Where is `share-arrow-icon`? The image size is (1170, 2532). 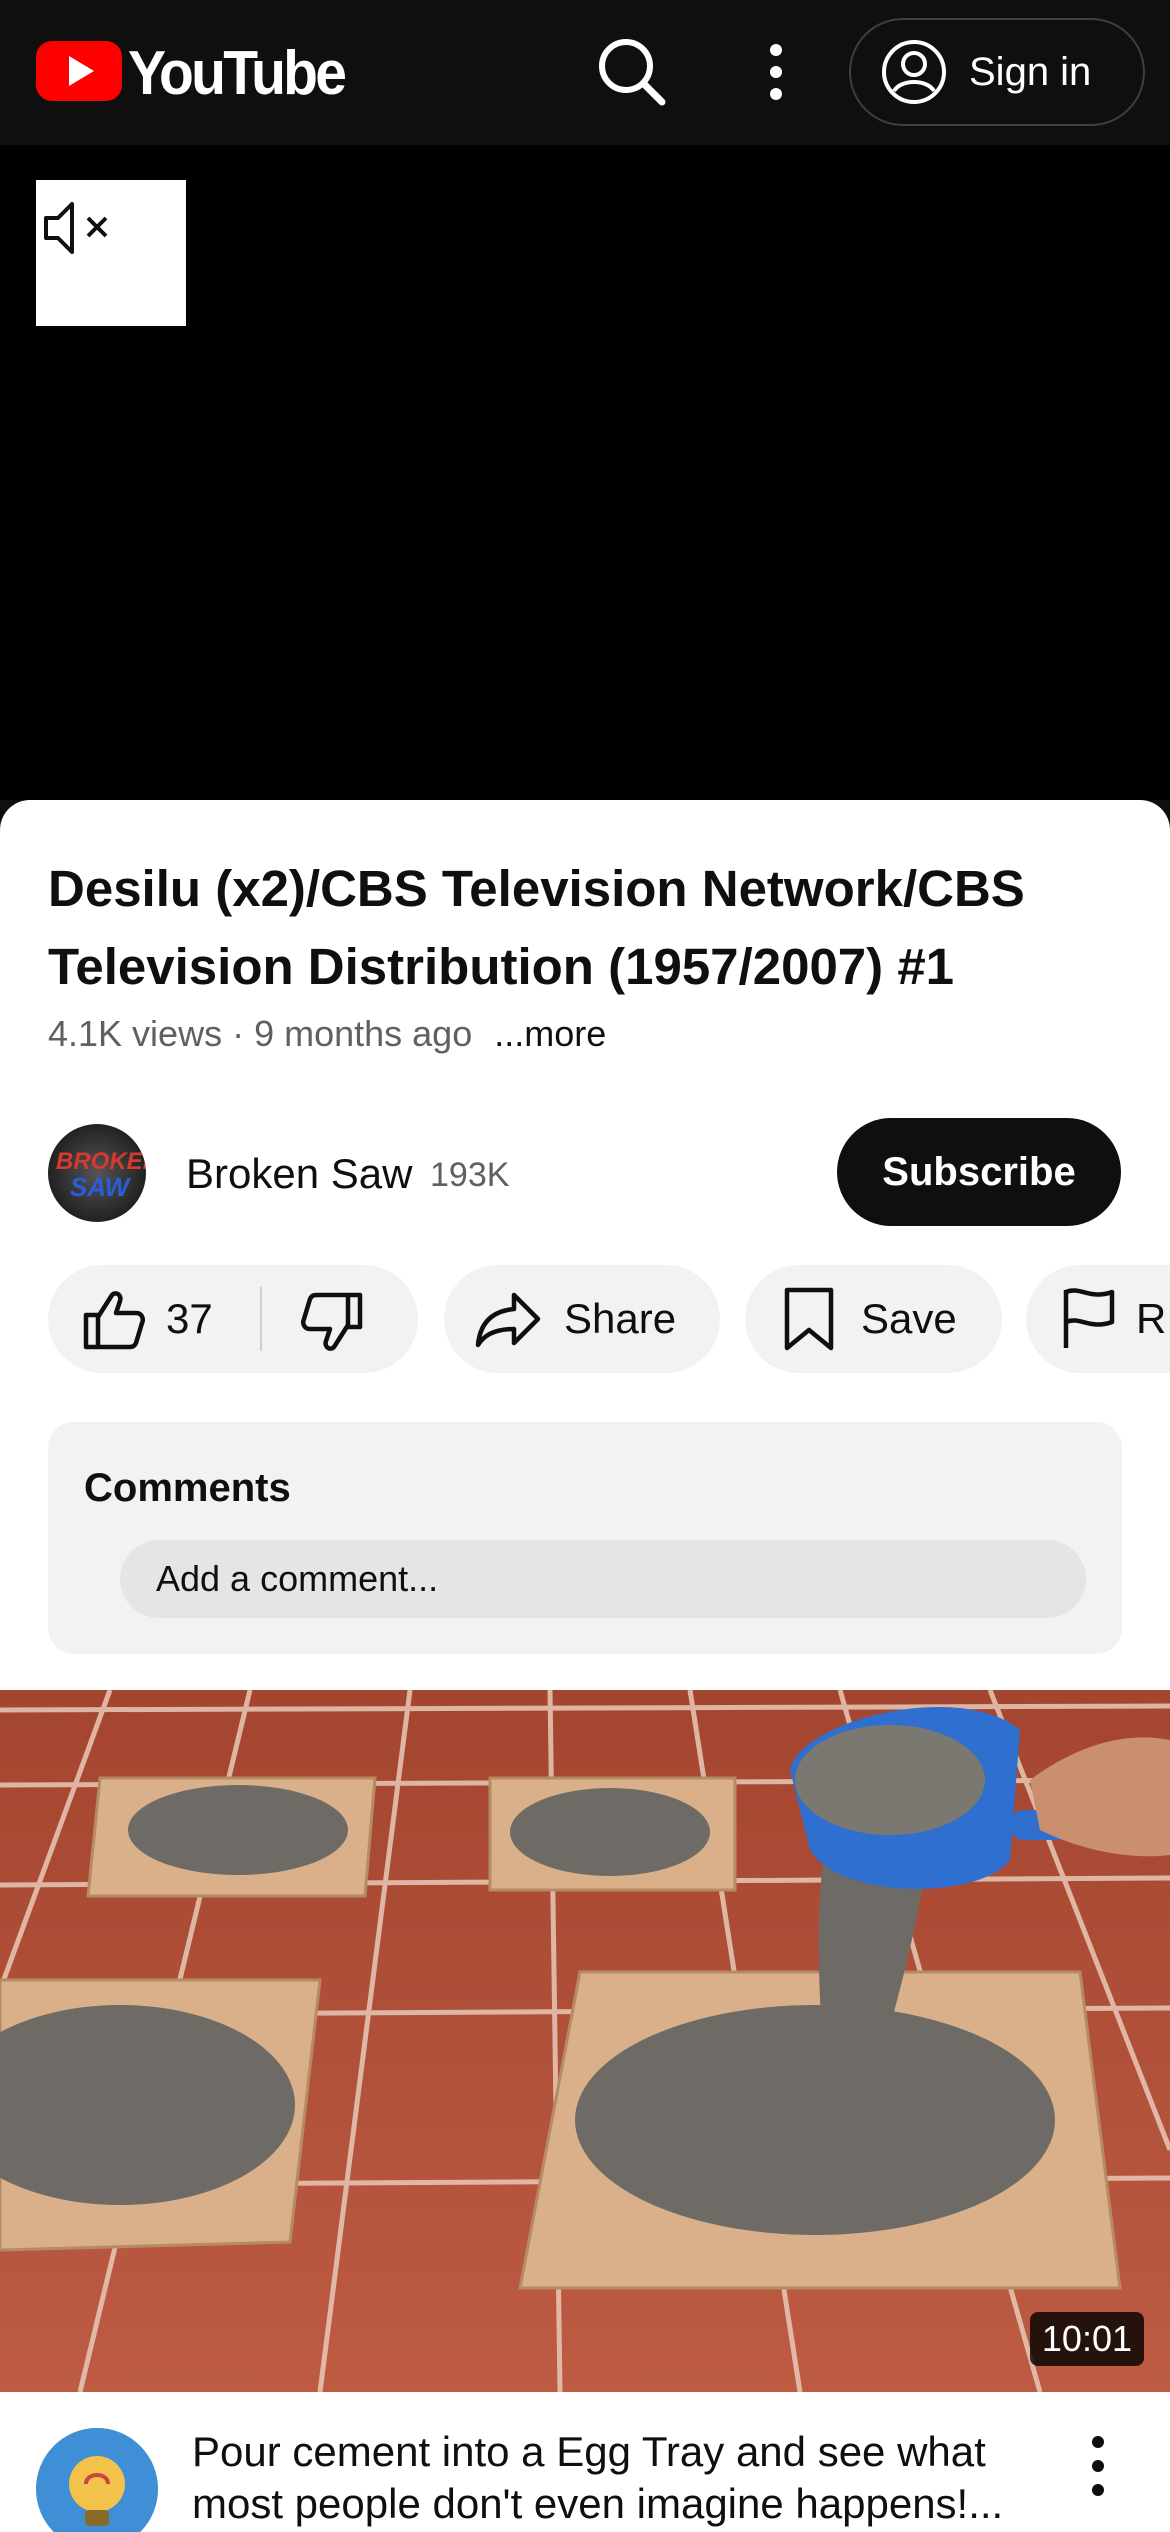
share-arrow-icon is located at coordinates (508, 1320).